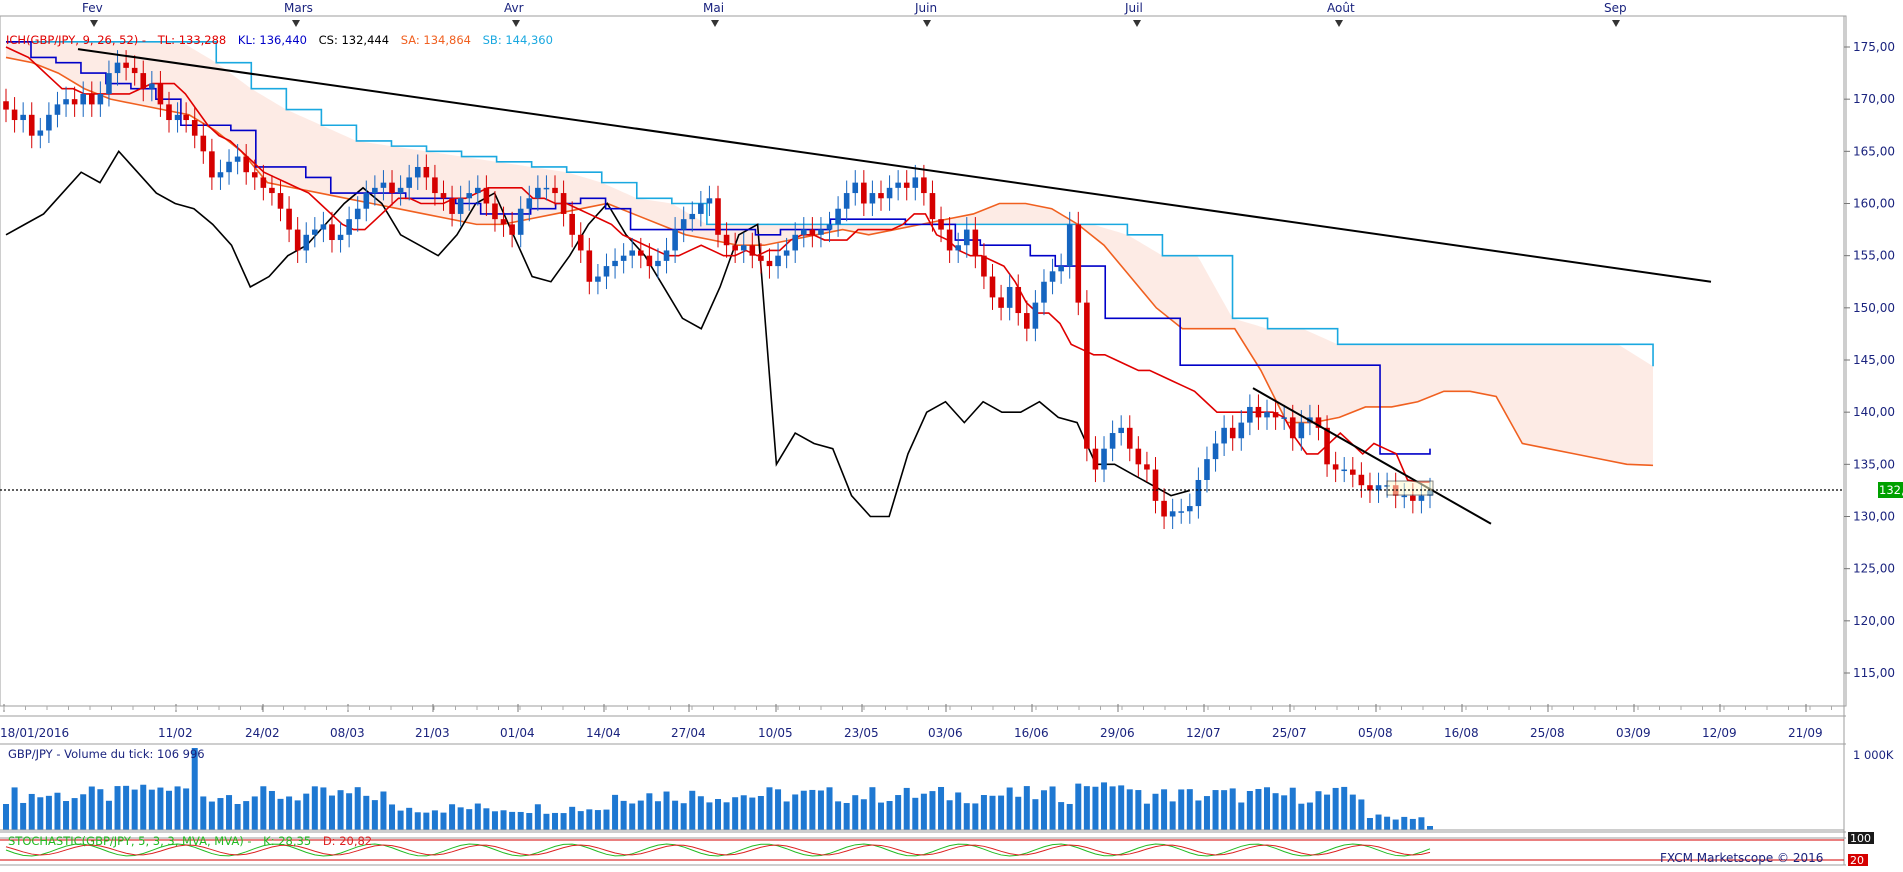  Describe the element at coordinates (1410, 488) in the screenshot. I see `highlight-box` at that location.